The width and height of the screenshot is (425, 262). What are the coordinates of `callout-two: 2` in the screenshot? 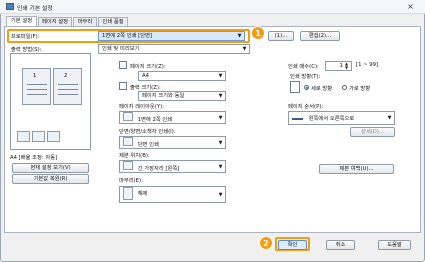 It's located at (266, 243).